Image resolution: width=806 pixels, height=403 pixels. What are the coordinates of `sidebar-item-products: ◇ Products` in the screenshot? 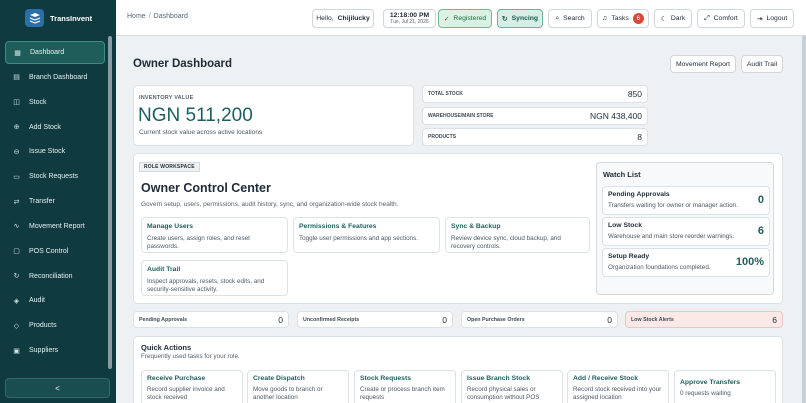 It's located at (55, 325).